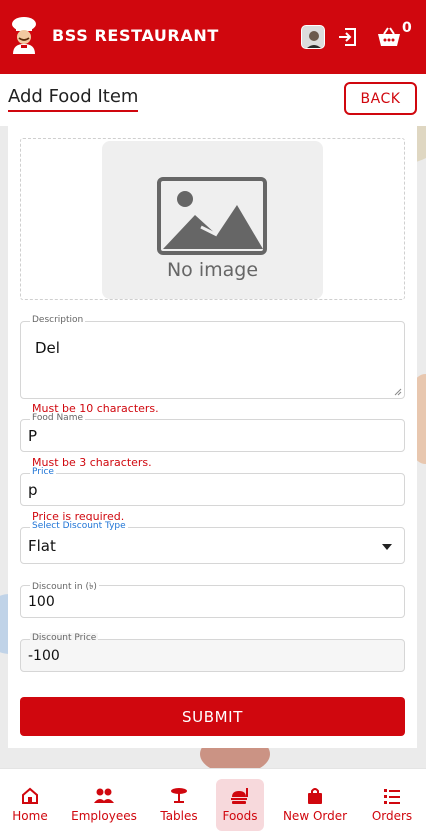 The height and width of the screenshot is (838, 426). I want to click on description-label: Description, so click(58, 320).